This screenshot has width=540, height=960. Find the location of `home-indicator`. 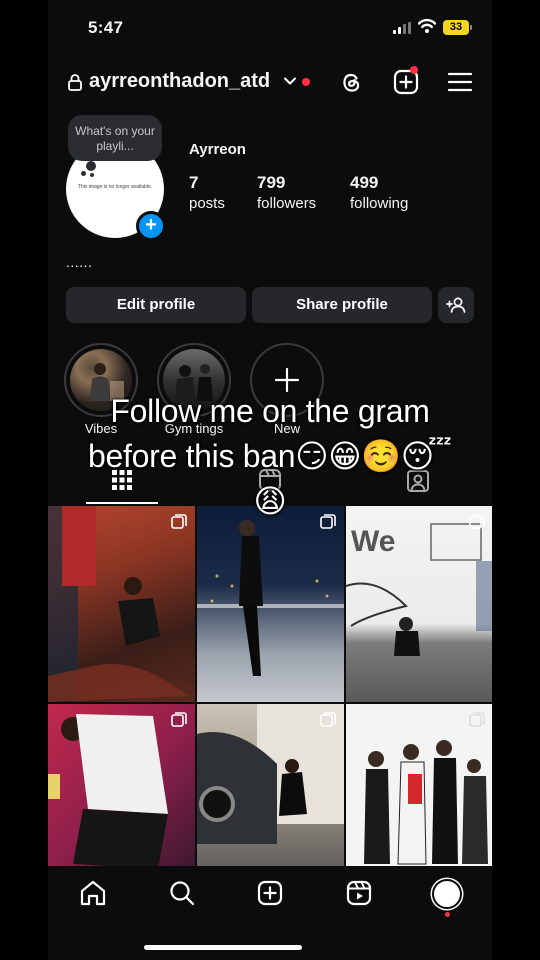

home-indicator is located at coordinates (223, 947).